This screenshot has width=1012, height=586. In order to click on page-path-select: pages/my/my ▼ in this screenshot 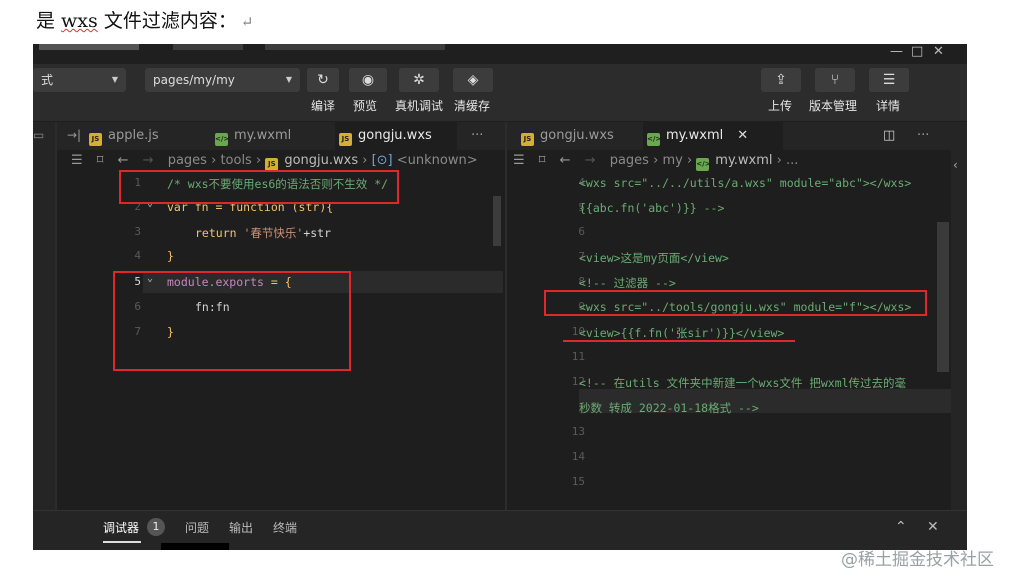, I will do `click(222, 80)`.